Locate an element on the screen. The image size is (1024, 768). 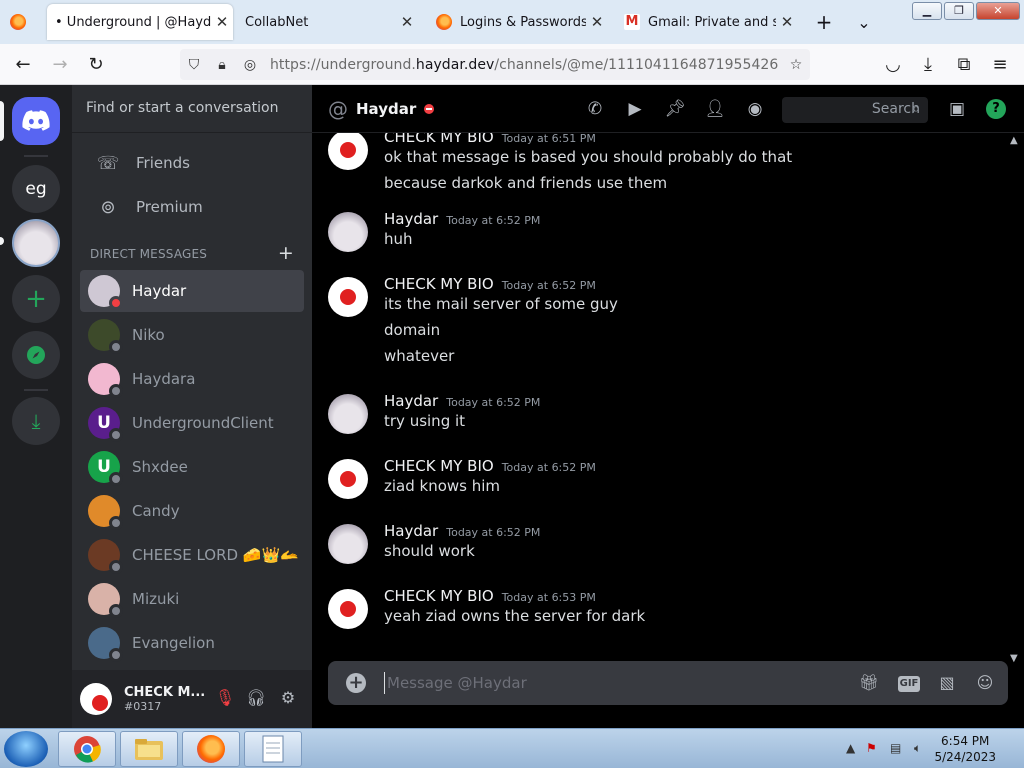
restore-button: ❐ is located at coordinates (959, 11).